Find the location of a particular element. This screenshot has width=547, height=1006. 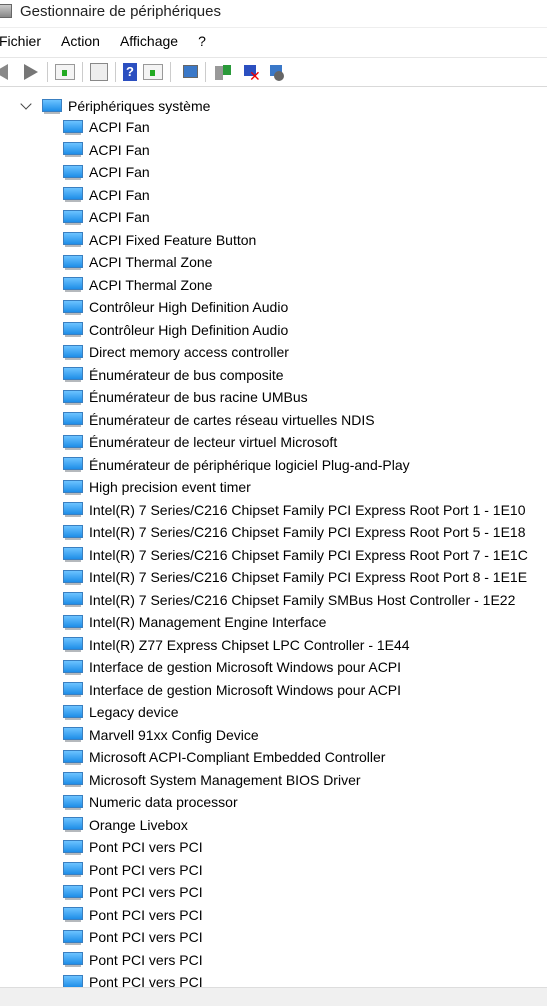

show-action-pane-icon is located at coordinates (153, 72).